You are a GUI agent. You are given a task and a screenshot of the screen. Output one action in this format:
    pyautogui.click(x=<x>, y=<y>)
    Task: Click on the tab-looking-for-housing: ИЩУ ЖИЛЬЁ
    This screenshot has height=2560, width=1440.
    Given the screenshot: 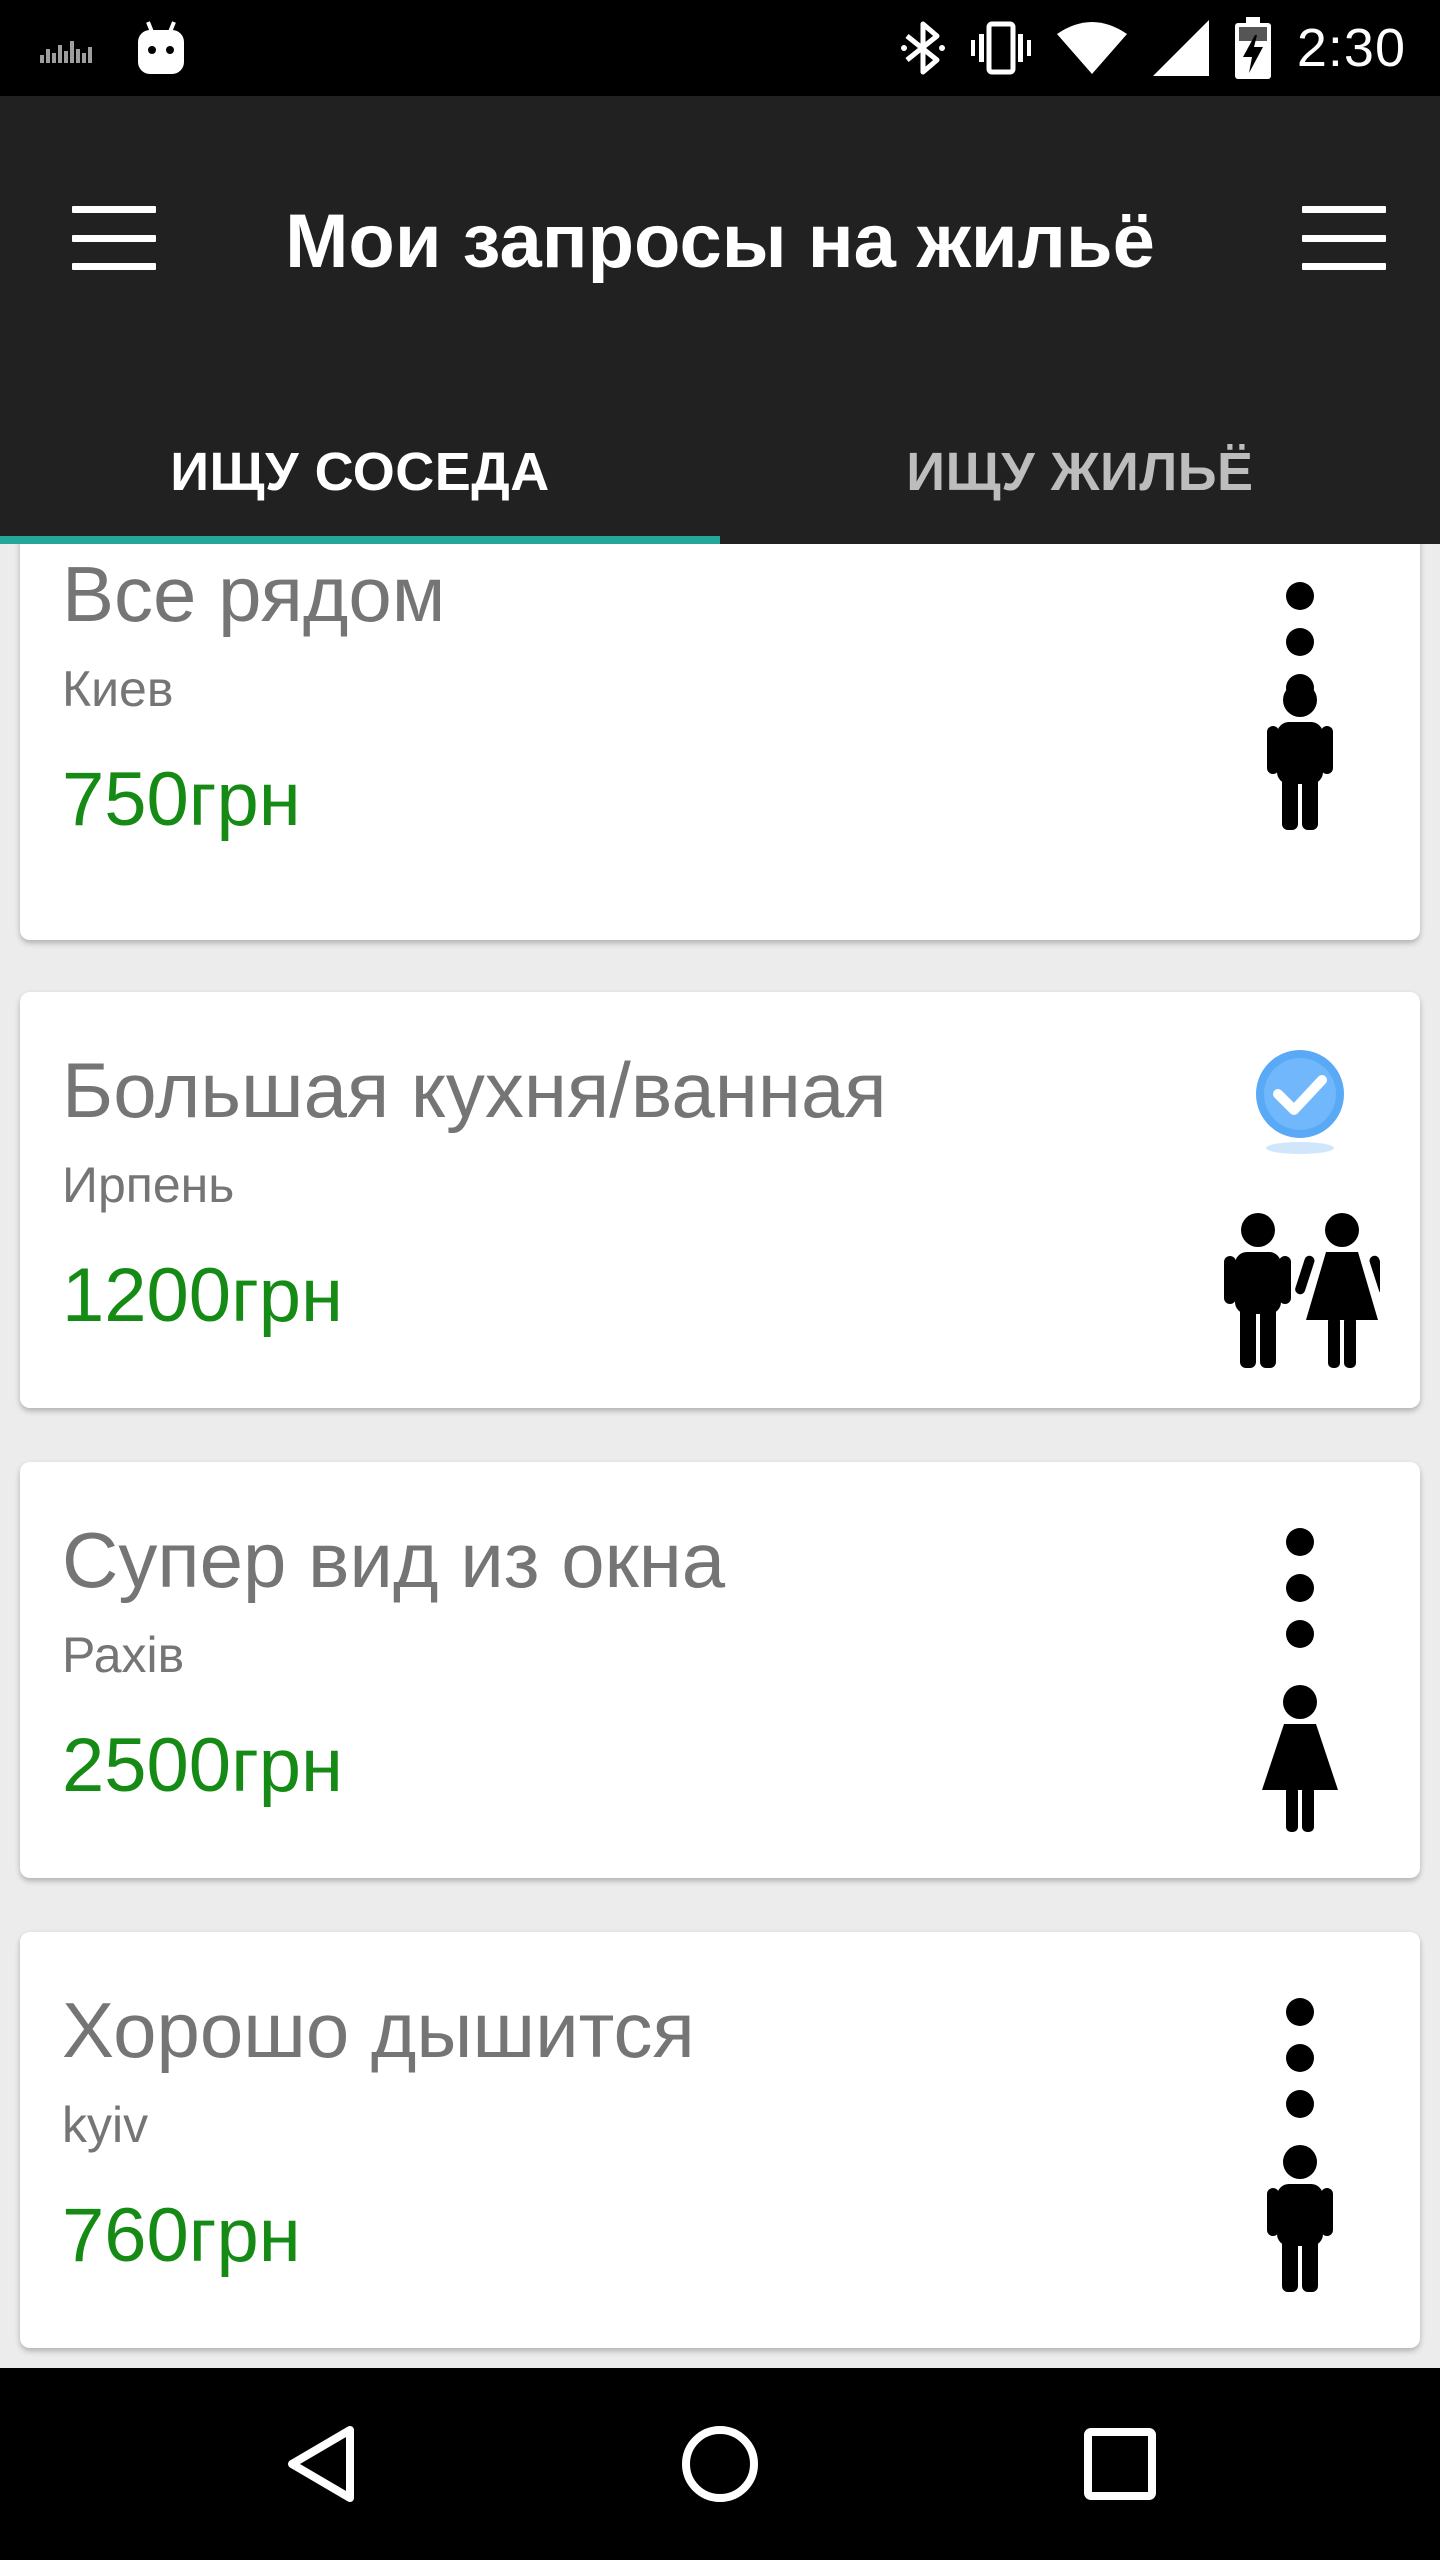 What is the action you would take?
    pyautogui.click(x=1080, y=472)
    